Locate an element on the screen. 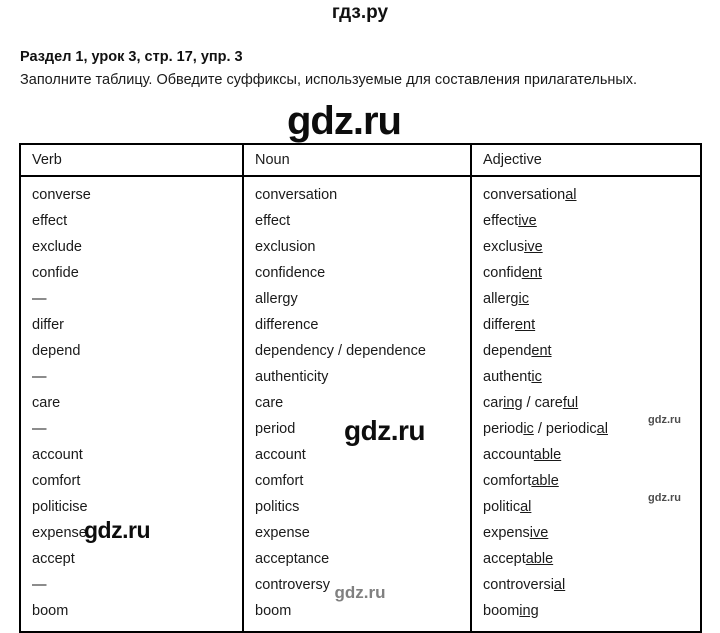  adjective-stem: controversi is located at coordinates (518, 585).